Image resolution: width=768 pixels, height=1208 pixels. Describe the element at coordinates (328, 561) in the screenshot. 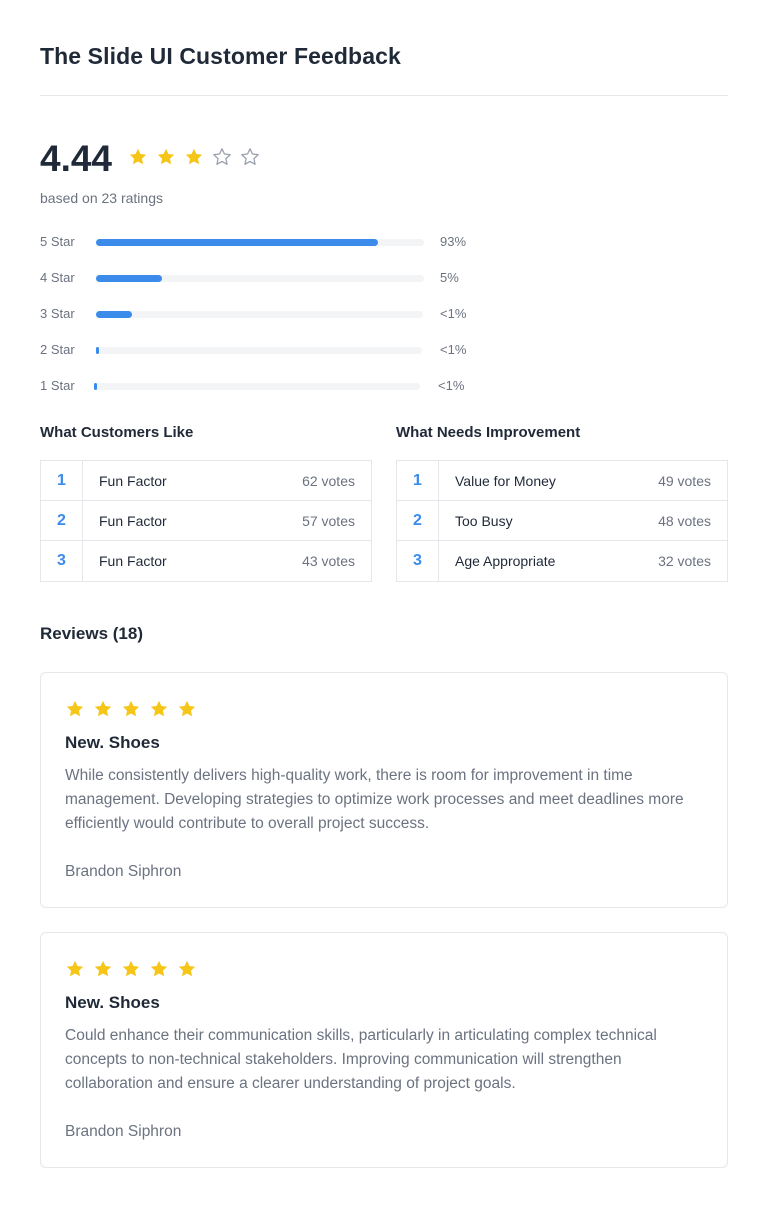

I see `vote-count: 43 votes` at that location.